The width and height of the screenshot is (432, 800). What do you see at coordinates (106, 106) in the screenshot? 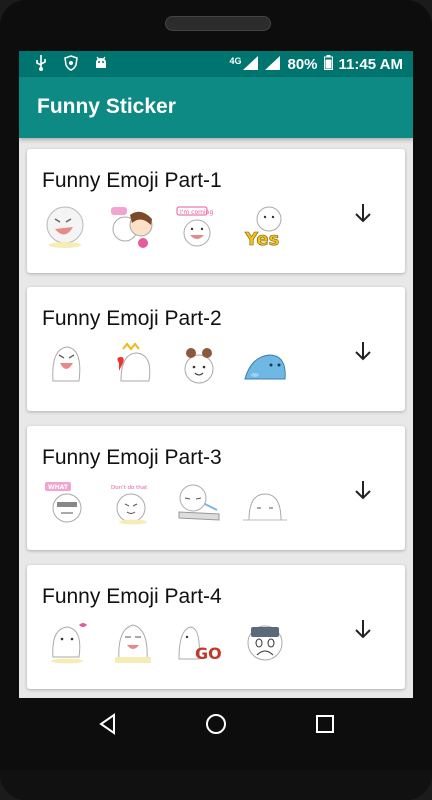
I see `app-title: Funny Sticker` at bounding box center [106, 106].